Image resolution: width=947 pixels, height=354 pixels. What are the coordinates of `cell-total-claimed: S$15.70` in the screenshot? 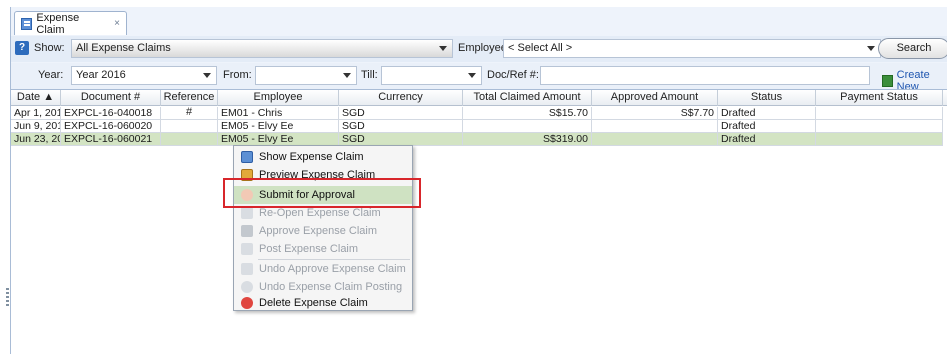 It's located at (527, 113).